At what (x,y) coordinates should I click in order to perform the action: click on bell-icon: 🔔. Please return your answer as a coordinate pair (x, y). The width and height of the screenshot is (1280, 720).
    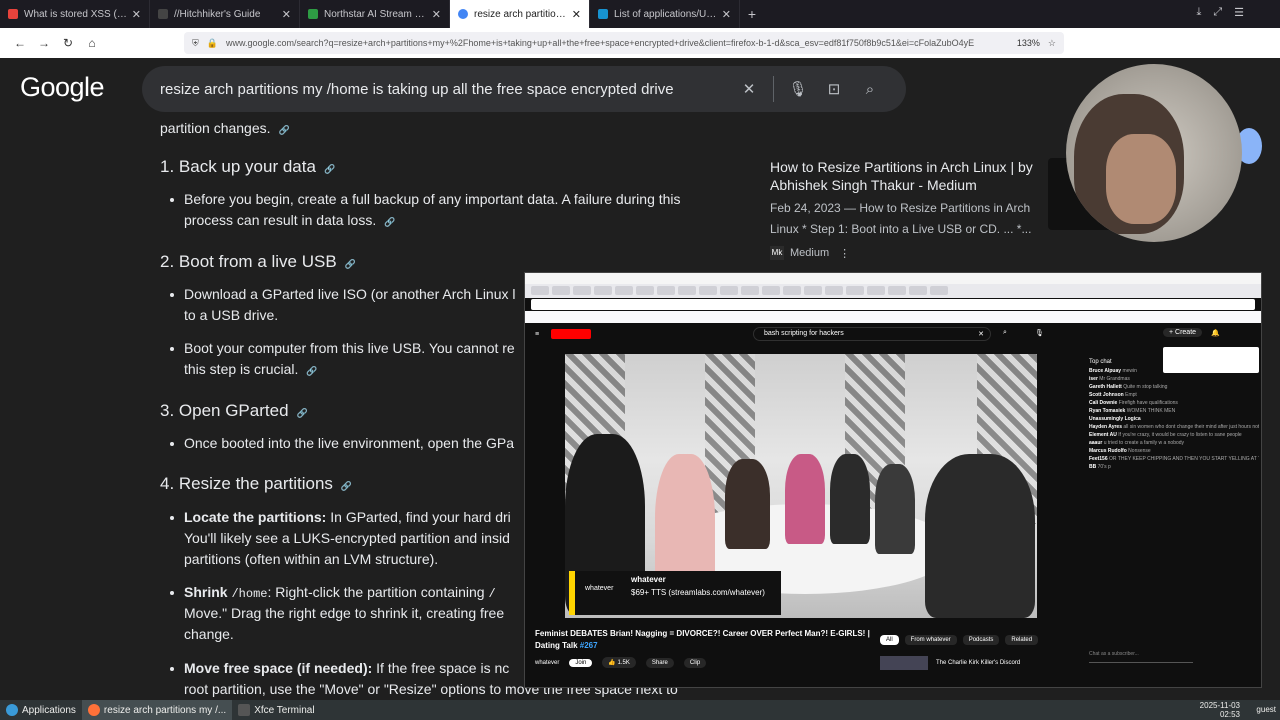
    Looking at the image, I should click on (1215, 333).